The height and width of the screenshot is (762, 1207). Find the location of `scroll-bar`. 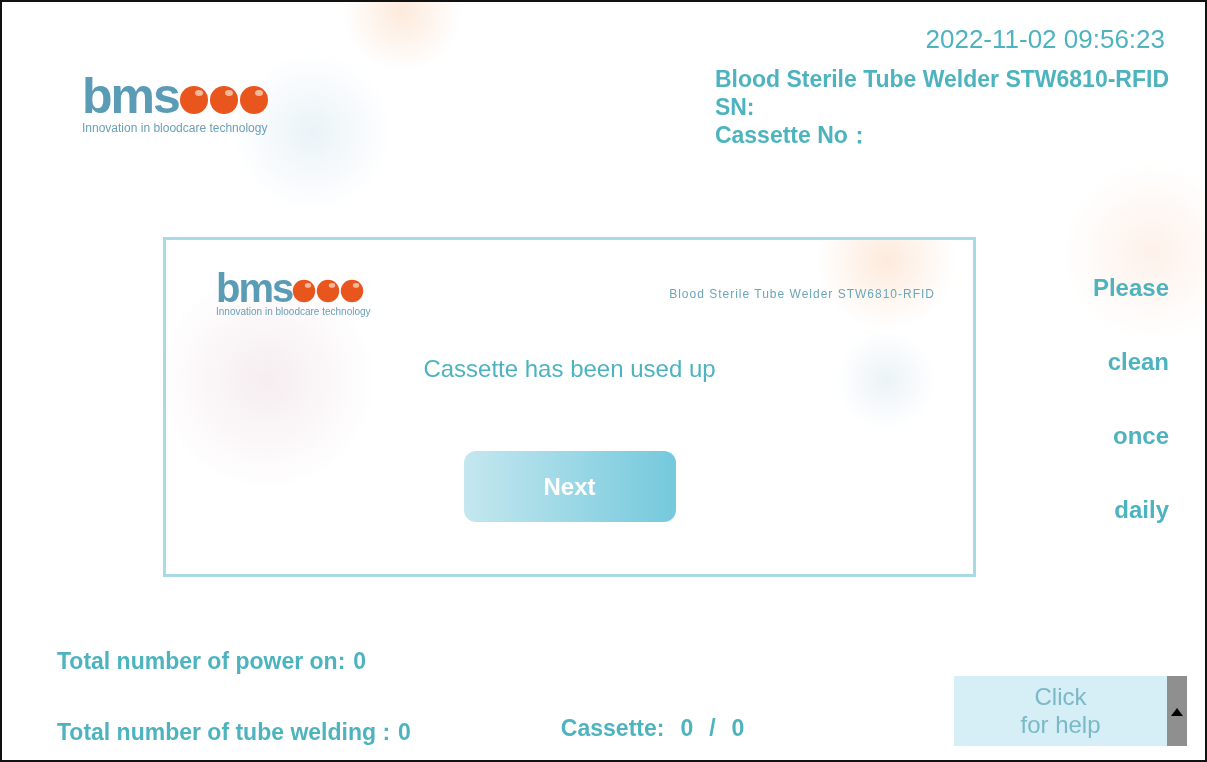

scroll-bar is located at coordinates (1177, 711).